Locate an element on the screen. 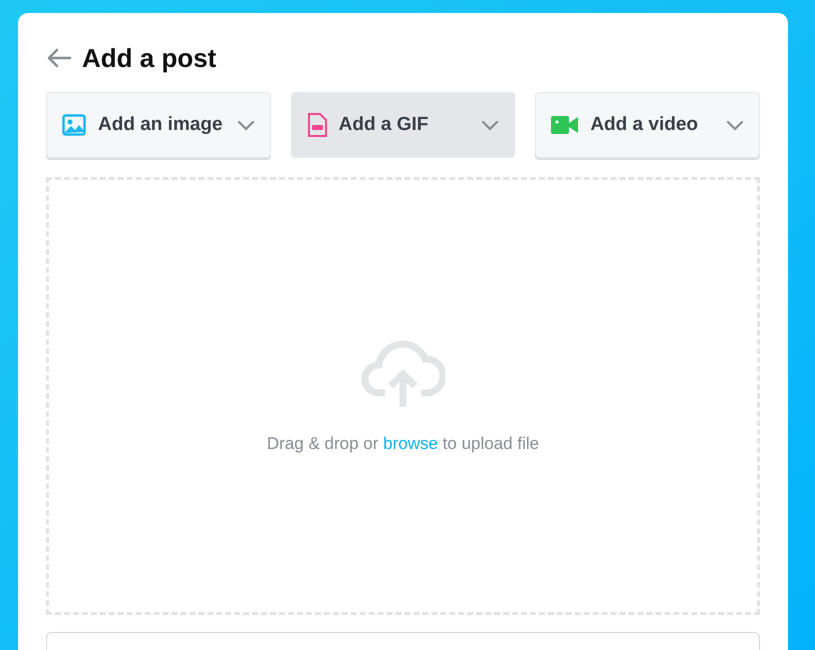 The height and width of the screenshot is (650, 815). back-arrow-icon is located at coordinates (59, 58).